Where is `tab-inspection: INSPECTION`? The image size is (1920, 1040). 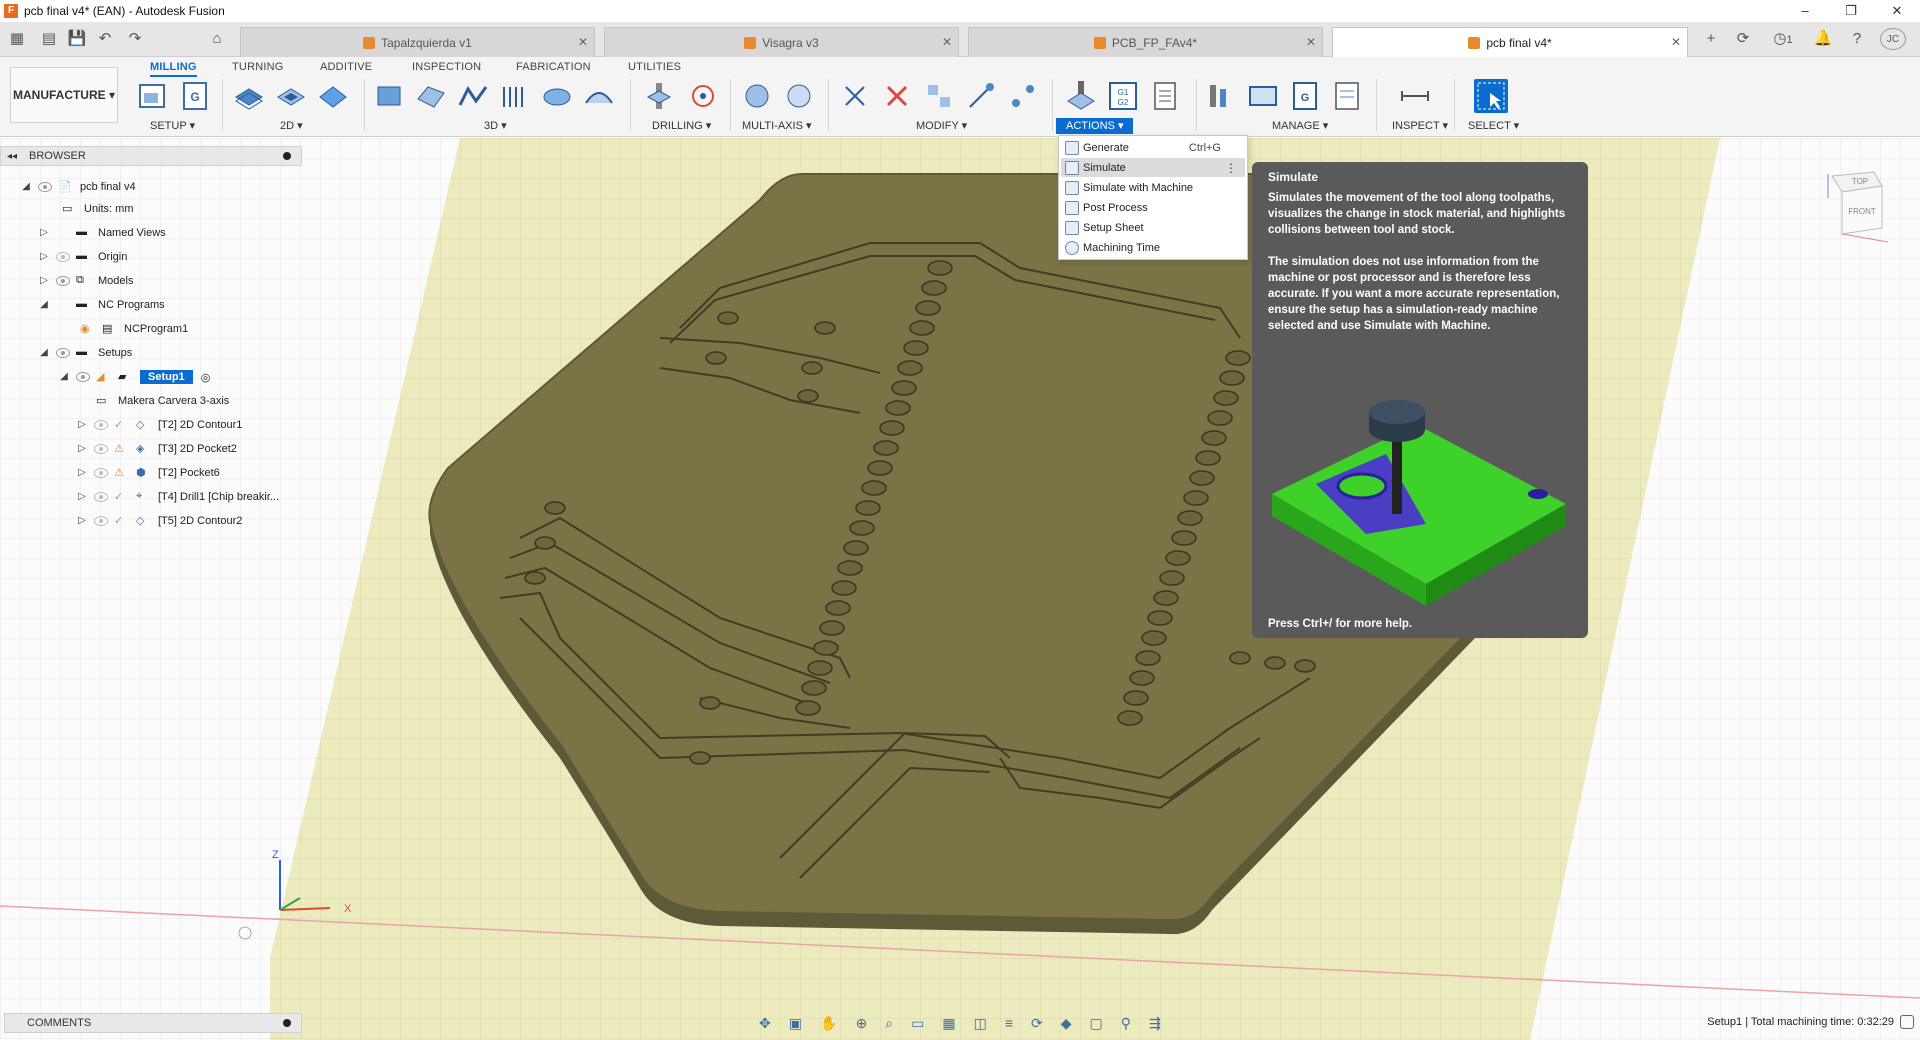
tab-inspection: INSPECTION is located at coordinates (446, 67).